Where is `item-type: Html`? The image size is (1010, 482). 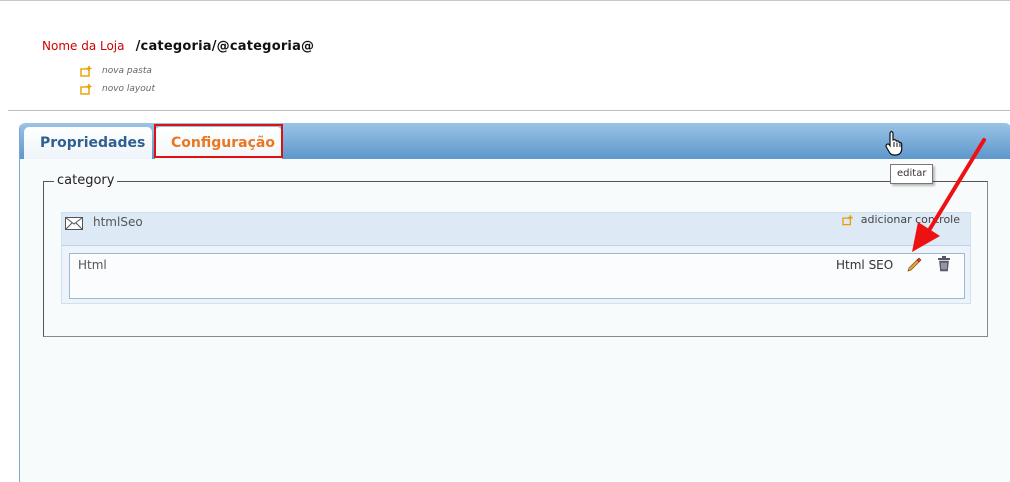 item-type: Html is located at coordinates (92, 265).